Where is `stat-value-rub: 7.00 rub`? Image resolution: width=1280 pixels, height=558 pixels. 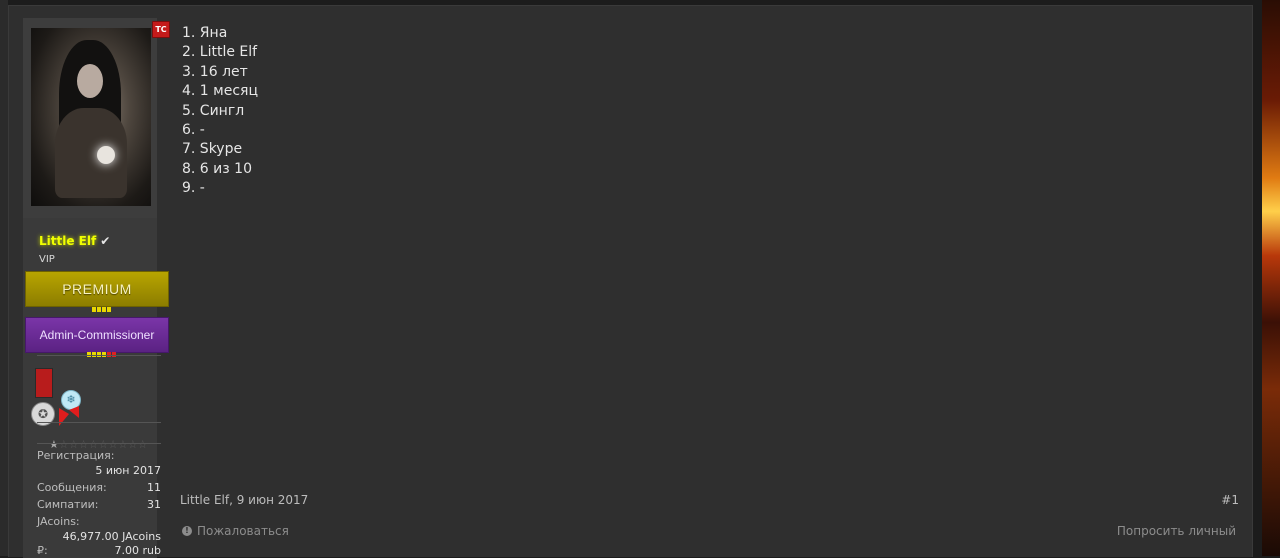
stat-value-rub: 7.00 rub is located at coordinates (137, 550).